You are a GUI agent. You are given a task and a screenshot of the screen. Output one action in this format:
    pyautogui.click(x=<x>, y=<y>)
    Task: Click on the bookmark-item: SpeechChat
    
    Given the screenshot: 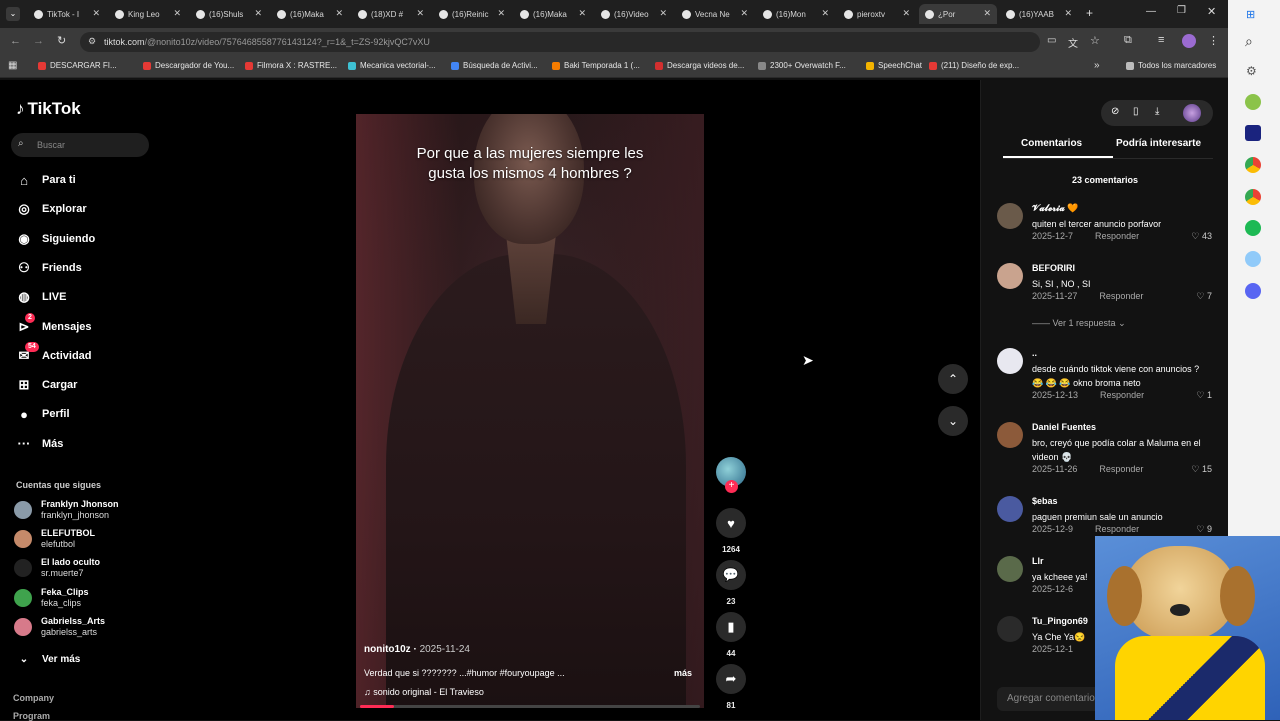 What is the action you would take?
    pyautogui.click(x=894, y=65)
    